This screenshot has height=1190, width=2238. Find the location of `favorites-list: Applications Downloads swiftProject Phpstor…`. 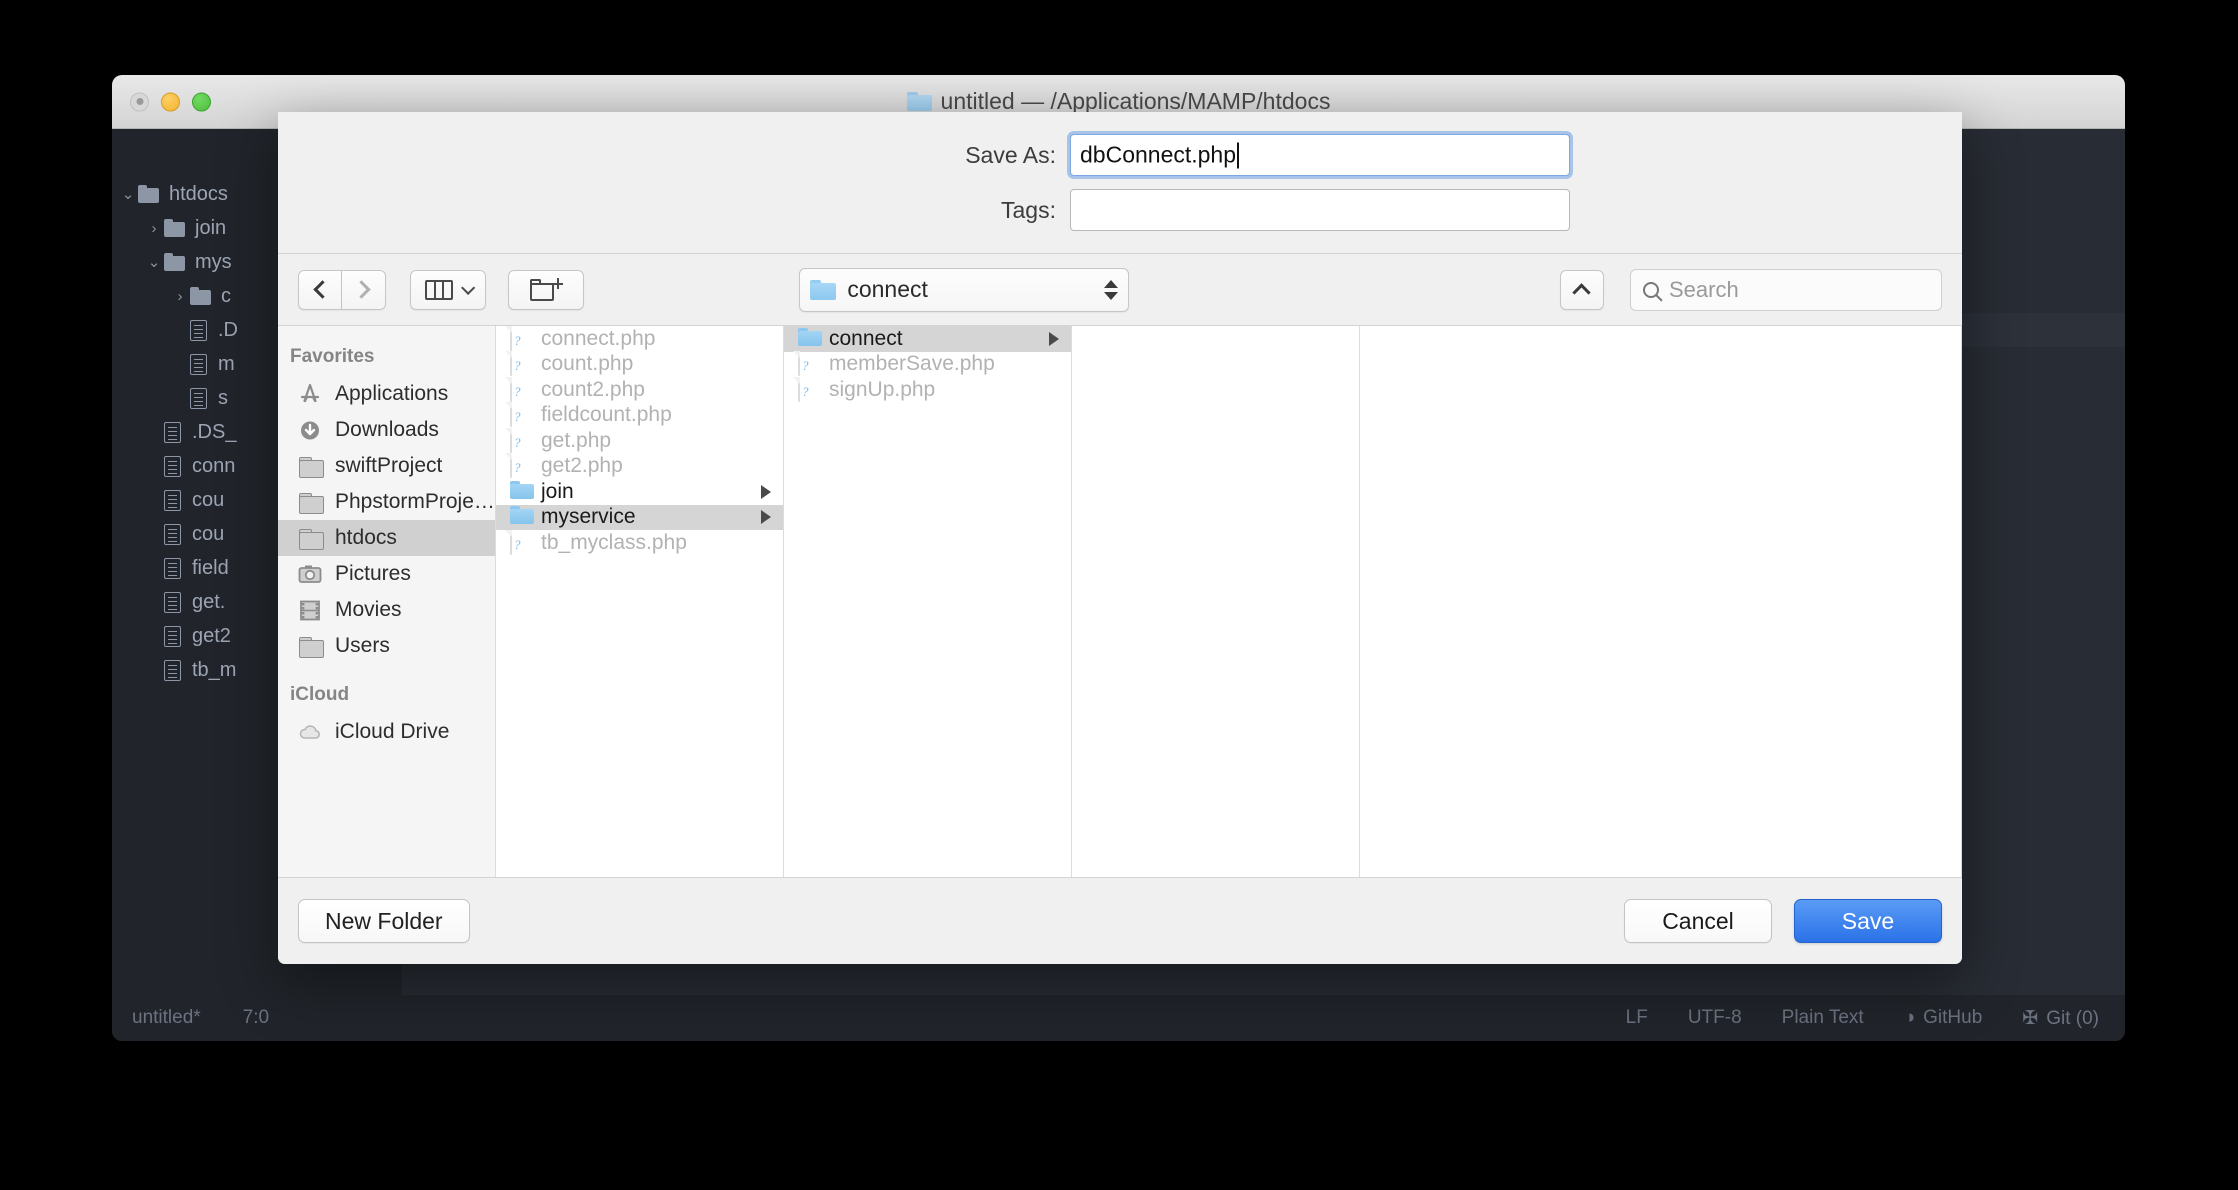

favorites-list: Applications Downloads swiftProject Phpstor… is located at coordinates (386, 520).